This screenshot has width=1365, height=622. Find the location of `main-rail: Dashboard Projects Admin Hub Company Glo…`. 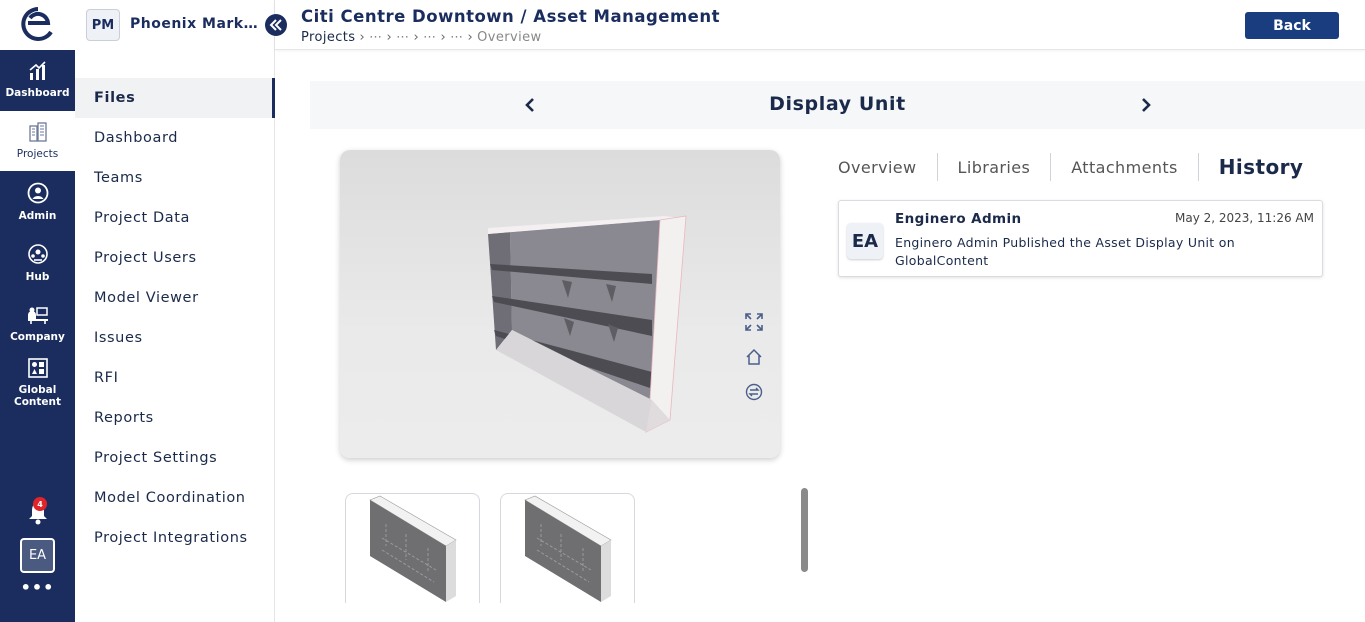

main-rail: Dashboard Projects Admin Hub Company Glo… is located at coordinates (37, 311).